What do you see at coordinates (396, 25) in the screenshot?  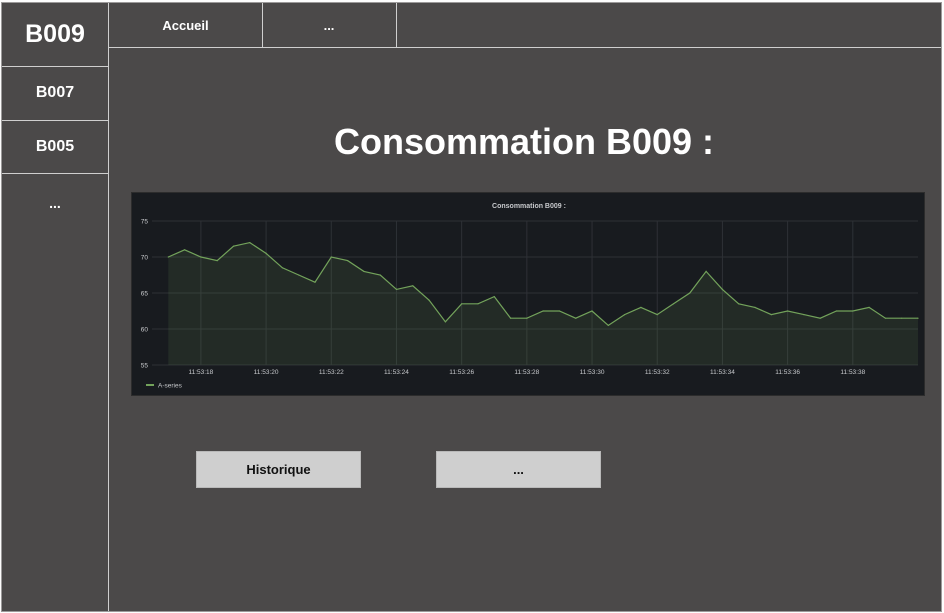 I see `tab-separator` at bounding box center [396, 25].